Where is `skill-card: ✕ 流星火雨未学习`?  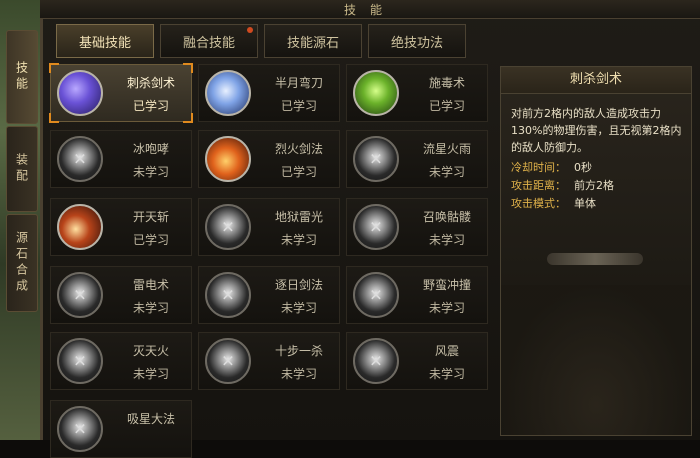 skill-card: ✕ 流星火雨未学习 is located at coordinates (417, 159).